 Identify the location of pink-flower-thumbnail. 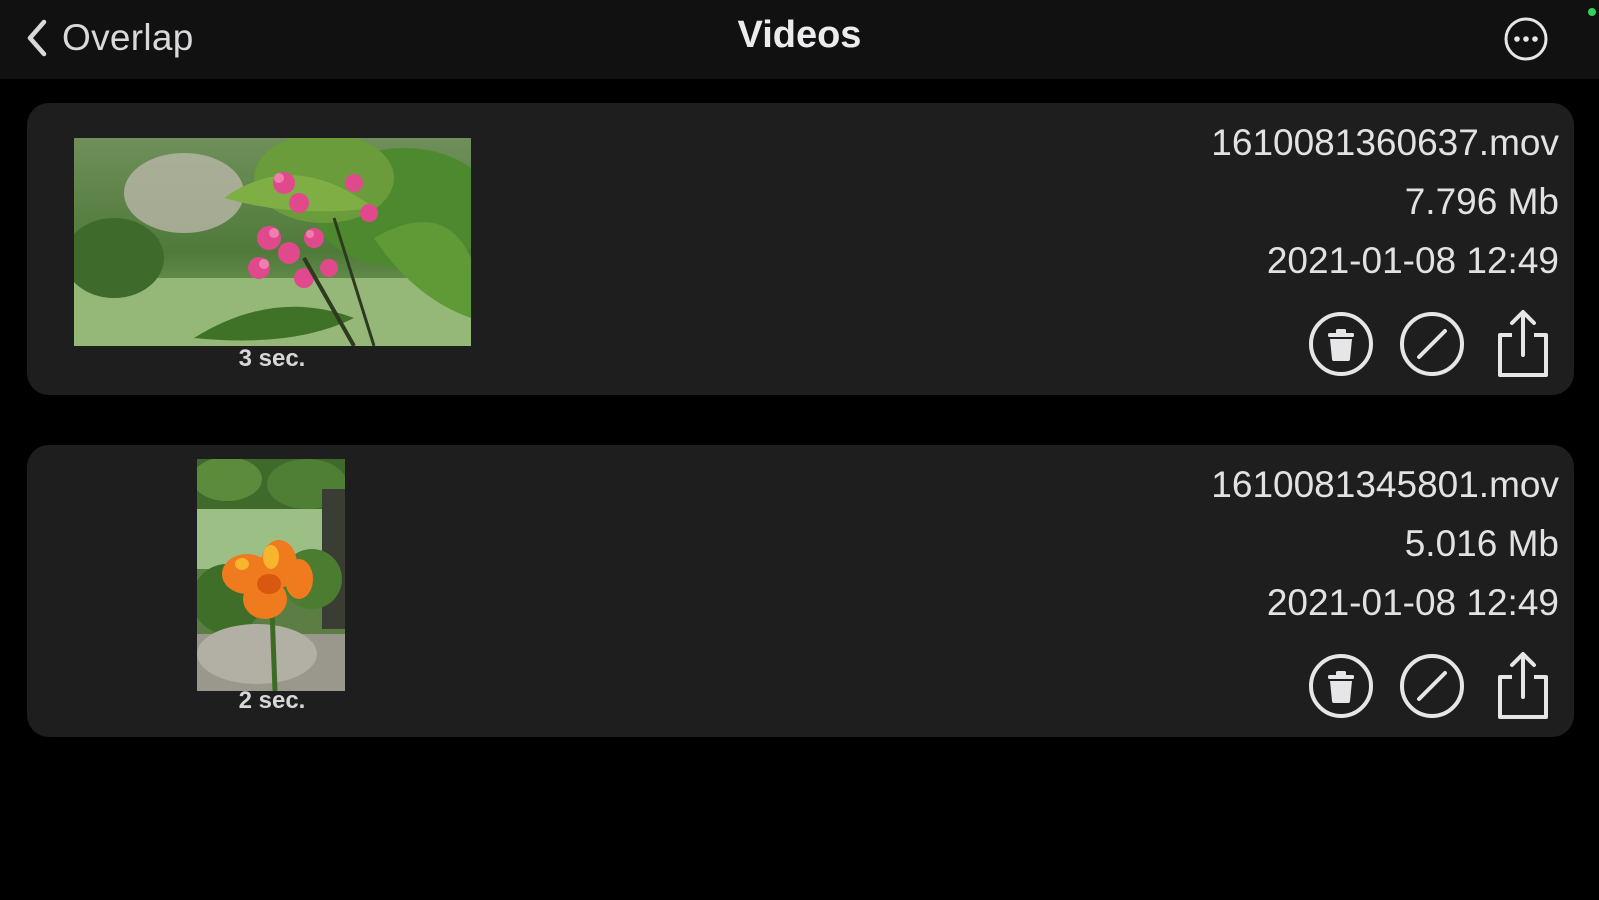
(272, 242).